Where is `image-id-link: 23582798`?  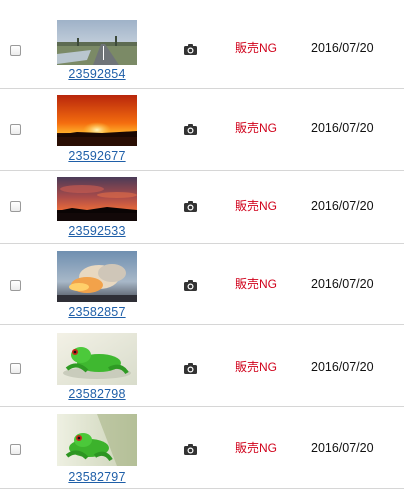 image-id-link: 23582798 is located at coordinates (97, 394).